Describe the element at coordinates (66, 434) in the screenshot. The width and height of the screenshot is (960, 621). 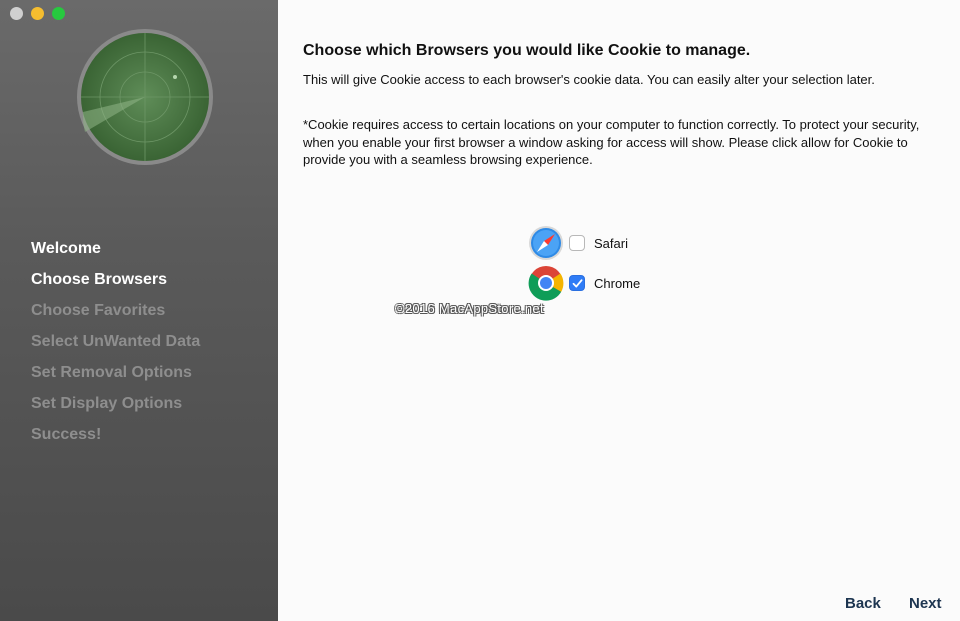
I see `step-success: Success!` at that location.